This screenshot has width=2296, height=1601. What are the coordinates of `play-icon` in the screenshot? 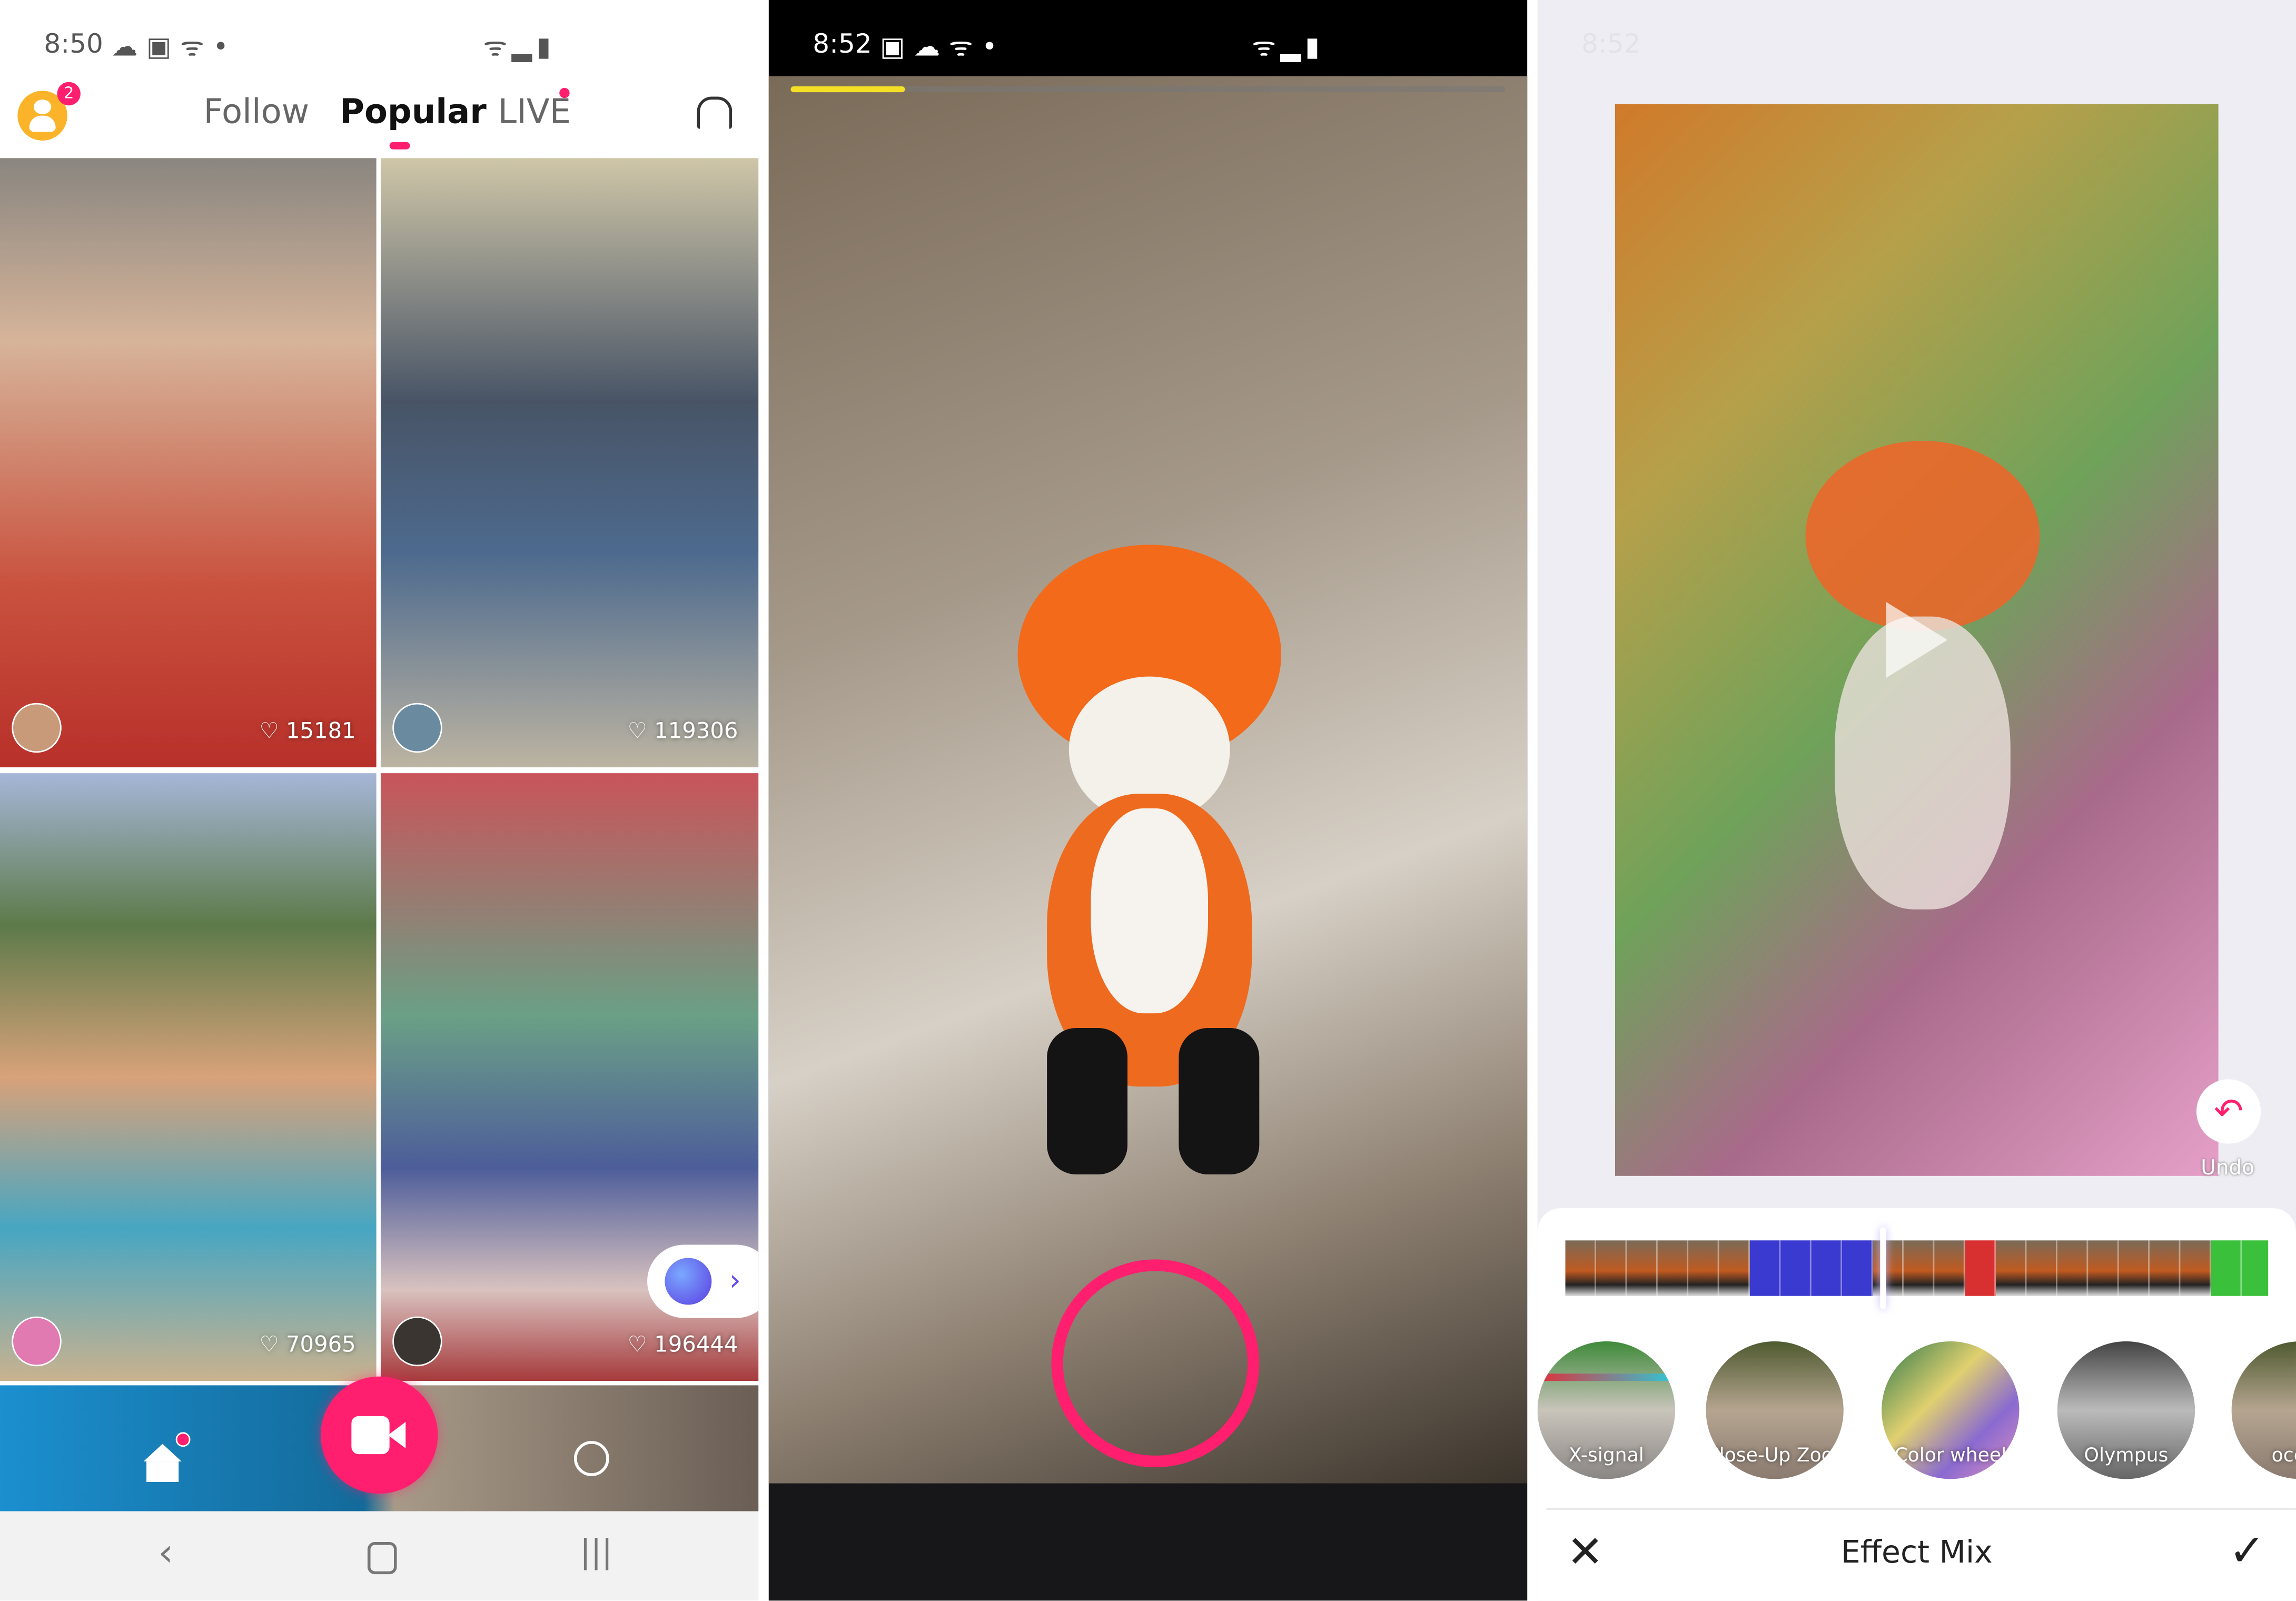 It's located at (1917, 639).